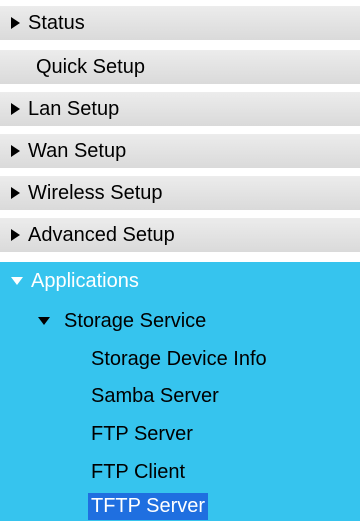  What do you see at coordinates (180, 25) in the screenshot?
I see `menu-item-status: Status` at bounding box center [180, 25].